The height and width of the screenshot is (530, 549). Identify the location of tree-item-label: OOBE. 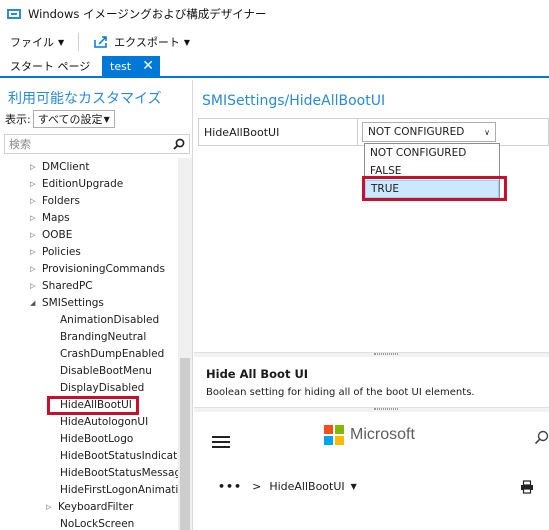
(57, 234).